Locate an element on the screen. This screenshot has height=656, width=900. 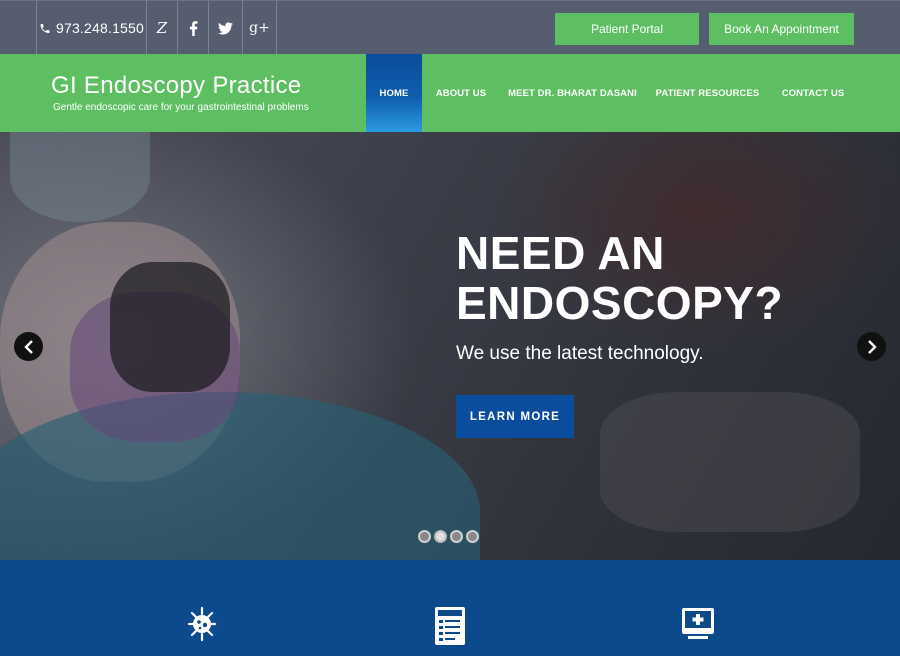
phone-link: 973.248.1550 is located at coordinates (92, 28).